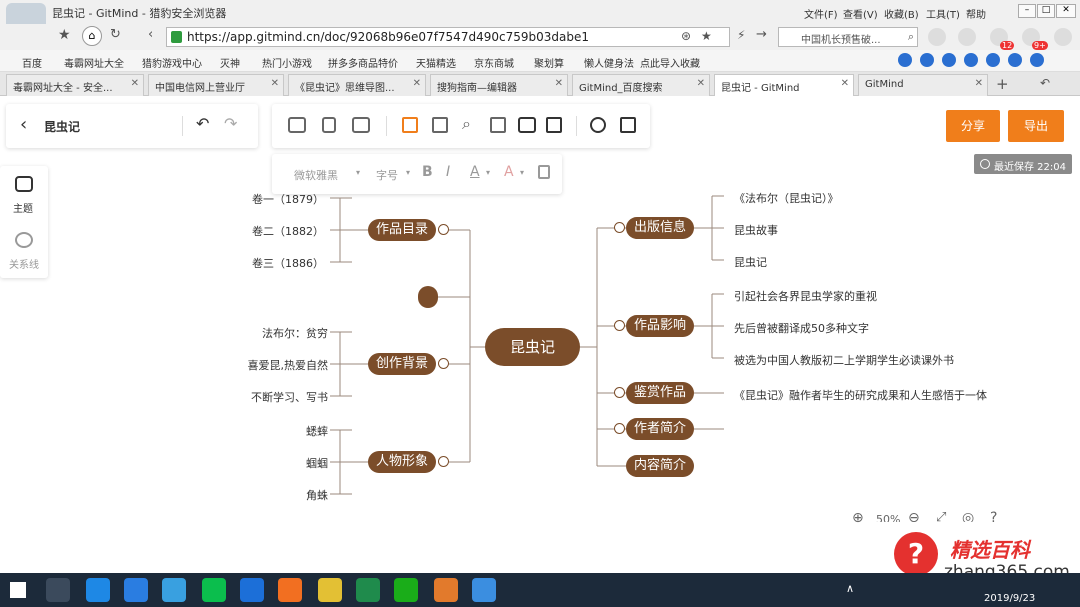 The width and height of the screenshot is (1080, 607). I want to click on bookmark-fitness: 懒人健身法, so click(609, 62).